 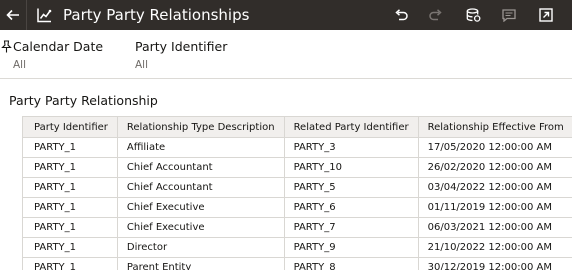 I want to click on undo-icon, so click(x=401, y=15).